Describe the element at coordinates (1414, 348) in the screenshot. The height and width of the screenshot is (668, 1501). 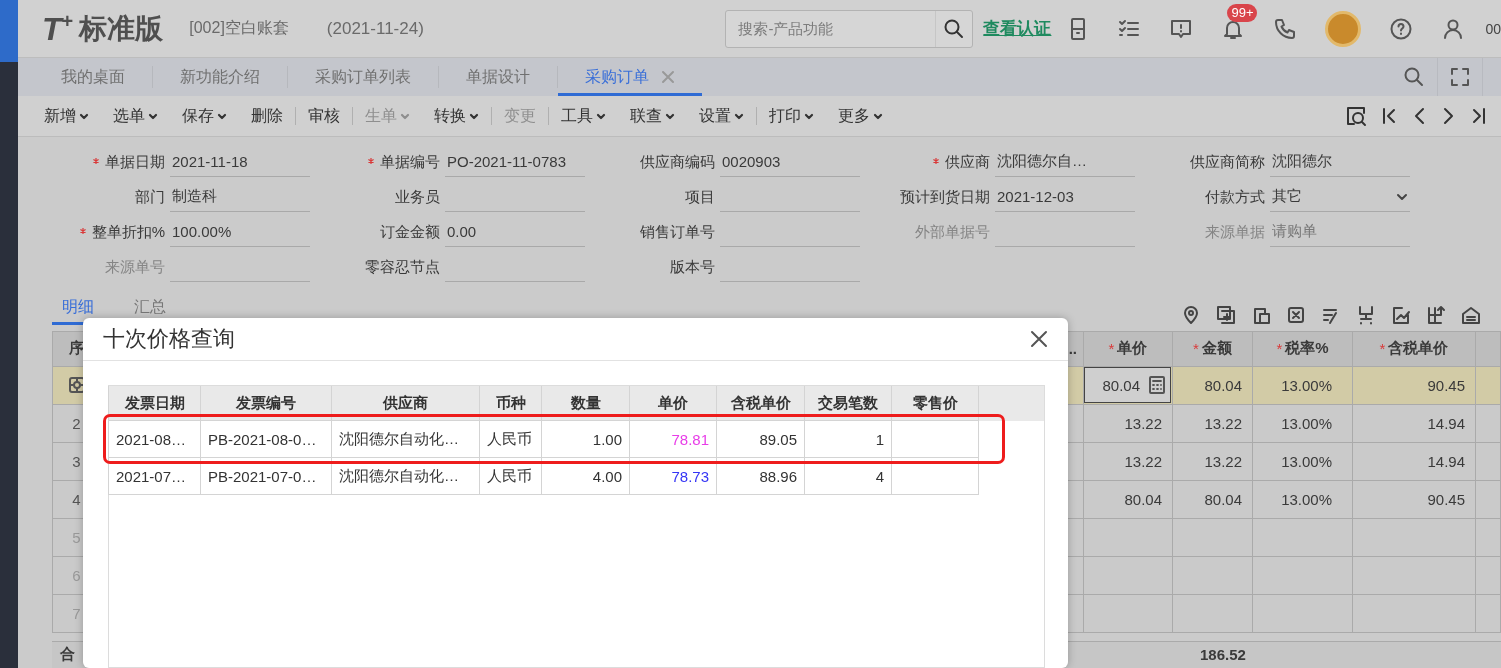
I see `column-header: * 含税单价` at that location.